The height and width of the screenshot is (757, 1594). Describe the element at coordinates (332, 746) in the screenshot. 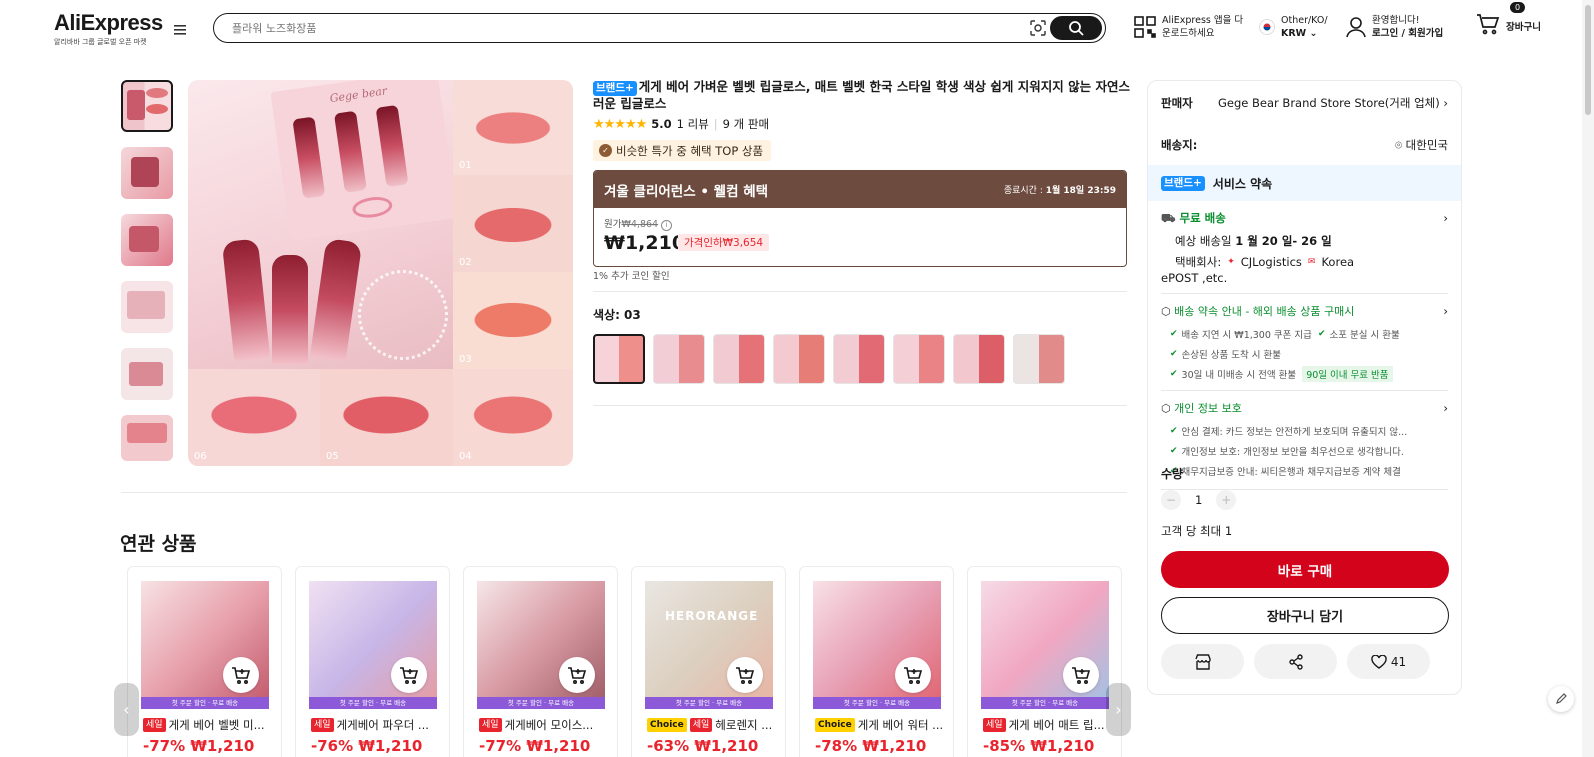

I see `related-discount: -76%` at that location.